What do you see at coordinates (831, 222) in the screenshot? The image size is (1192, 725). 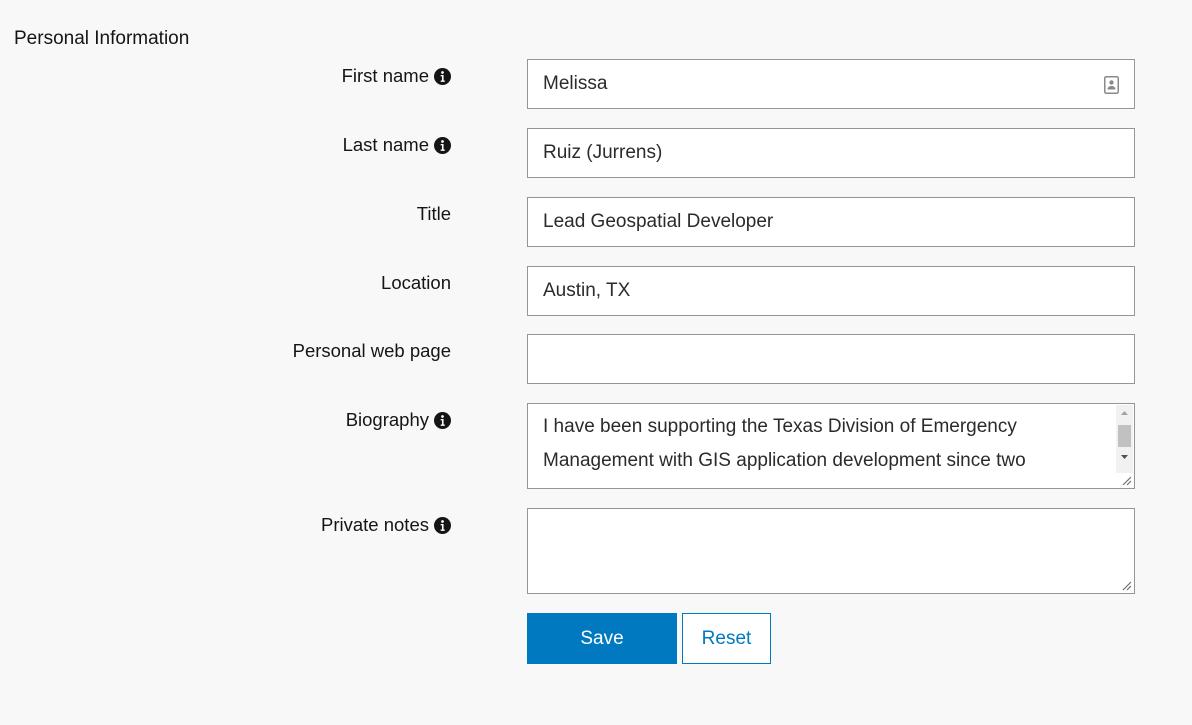 I see `title-input: Lead Geospatial Developer` at bounding box center [831, 222].